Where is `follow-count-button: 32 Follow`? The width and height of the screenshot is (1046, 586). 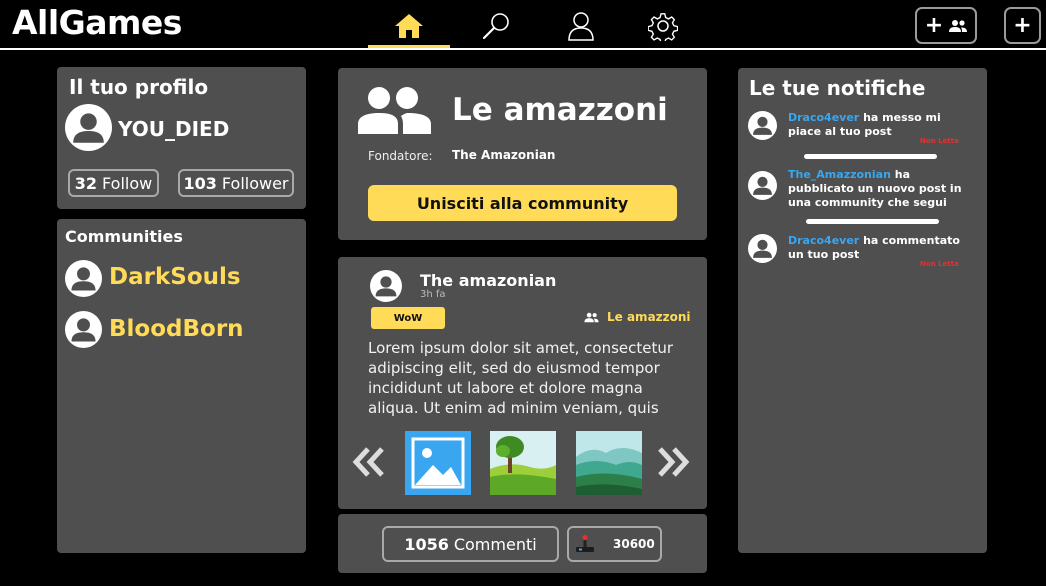
follow-count-button: 32 Follow is located at coordinates (113, 183).